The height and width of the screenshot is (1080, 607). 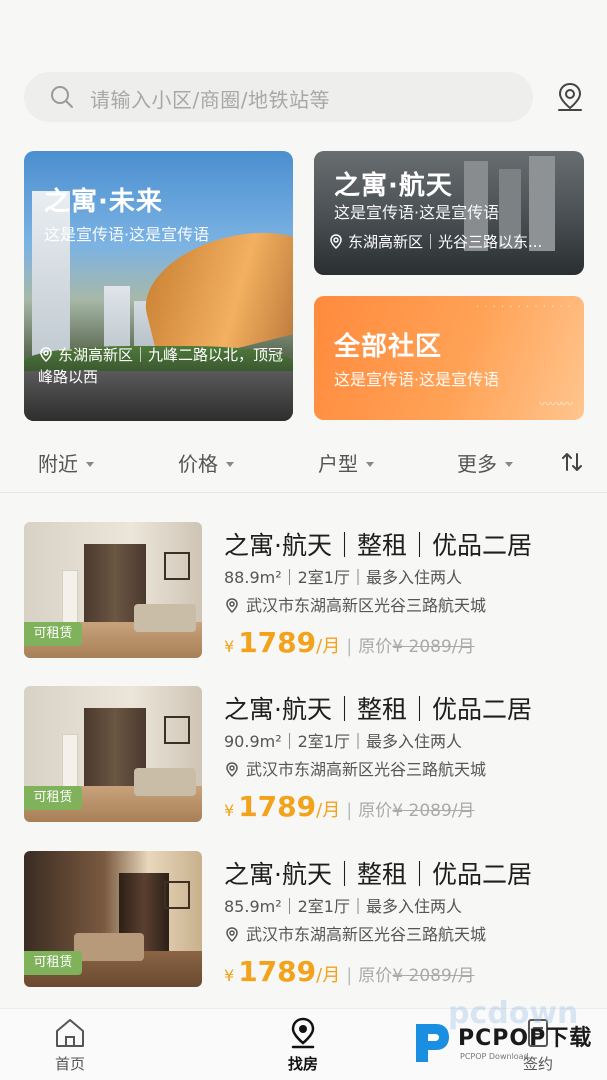 What do you see at coordinates (494, 1056) in the screenshot?
I see `watermark-sub: PCPOP Download` at bounding box center [494, 1056].